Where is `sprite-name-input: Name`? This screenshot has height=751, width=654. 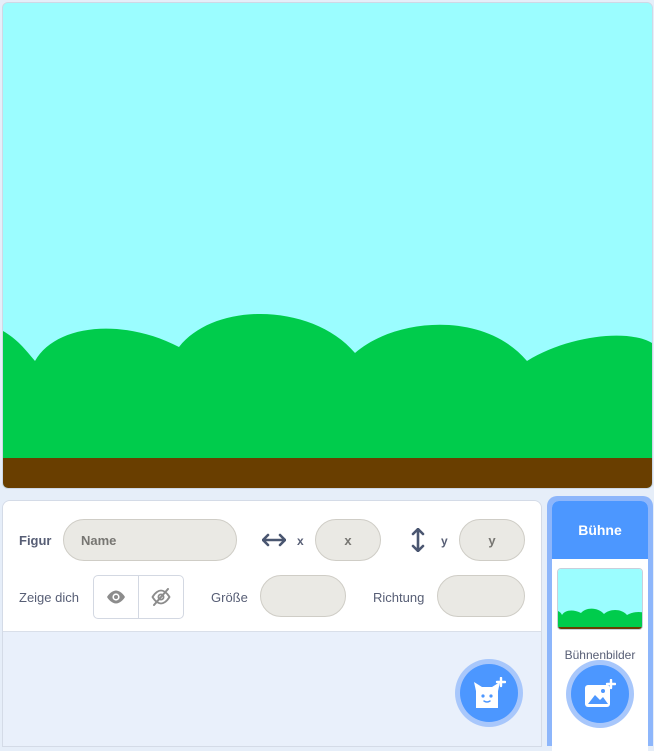 sprite-name-input: Name is located at coordinates (150, 540).